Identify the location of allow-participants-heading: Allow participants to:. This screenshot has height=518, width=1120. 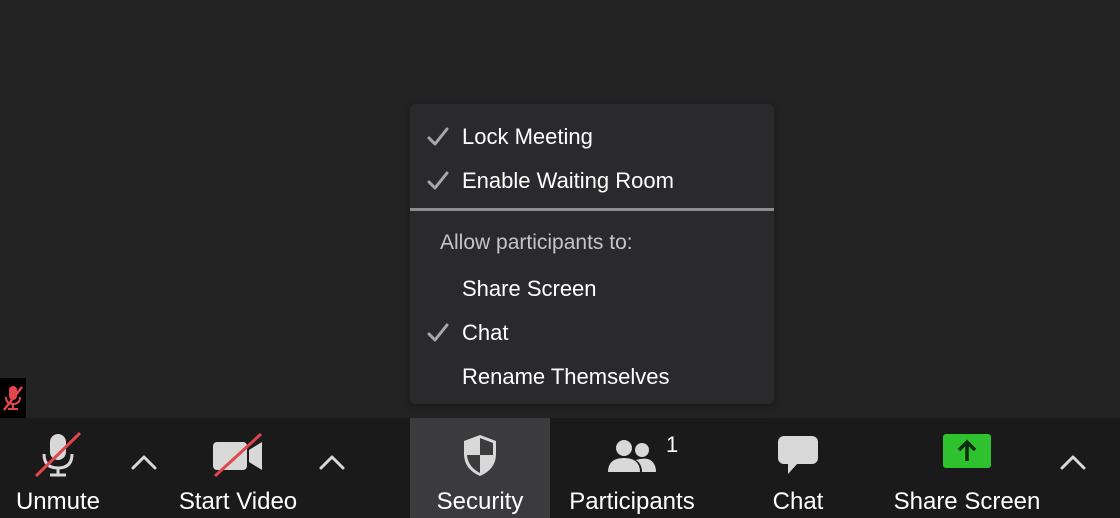
(536, 242).